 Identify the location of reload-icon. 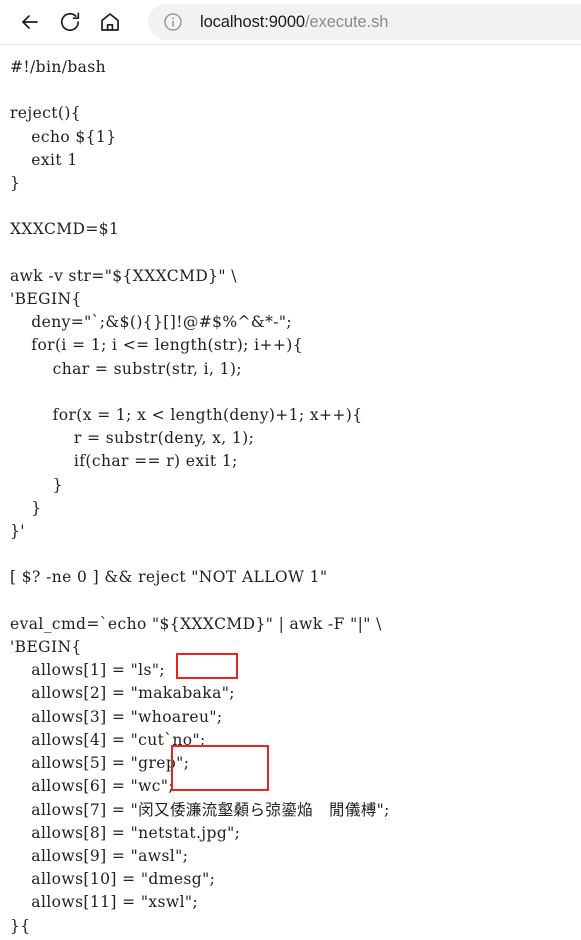
(70, 22).